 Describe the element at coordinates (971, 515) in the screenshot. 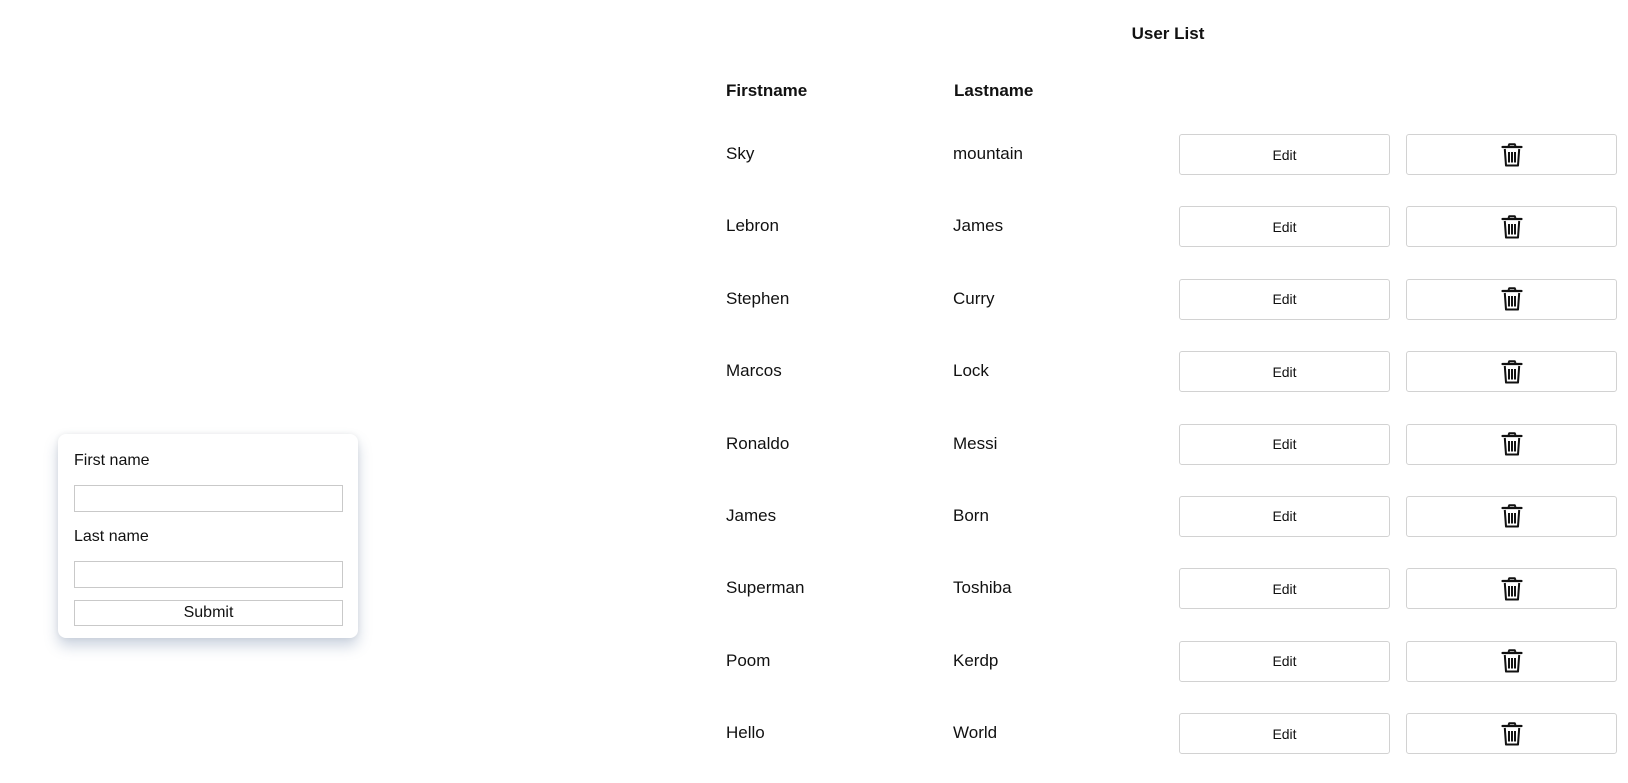

I see `user-lastname: Born` at that location.